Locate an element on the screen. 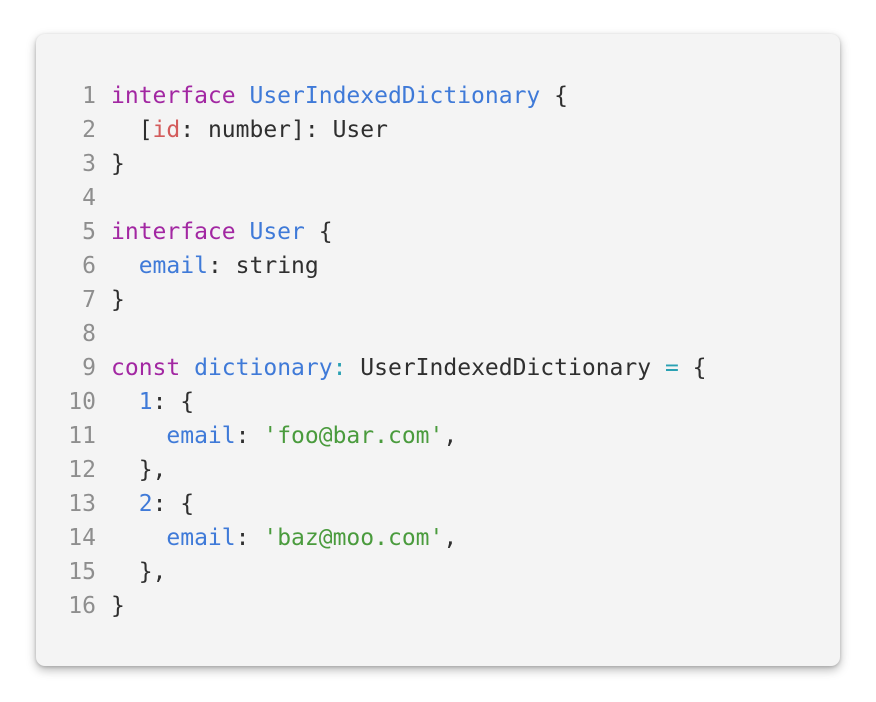  code-token: 2 is located at coordinates (145, 504).